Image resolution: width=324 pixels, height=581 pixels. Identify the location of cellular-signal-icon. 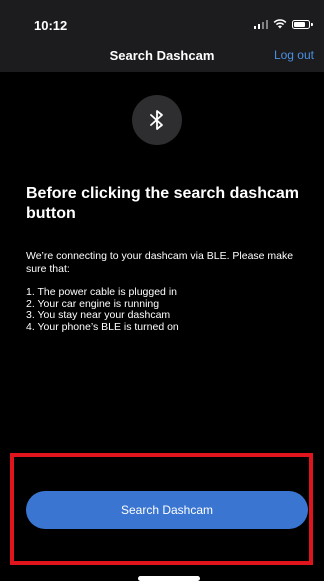
(260, 24).